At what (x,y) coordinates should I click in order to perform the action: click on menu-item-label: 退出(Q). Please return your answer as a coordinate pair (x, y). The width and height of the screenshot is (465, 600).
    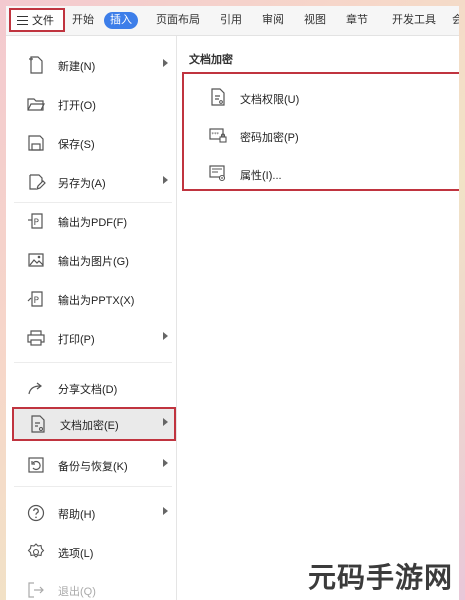
    Looking at the image, I should click on (77, 592).